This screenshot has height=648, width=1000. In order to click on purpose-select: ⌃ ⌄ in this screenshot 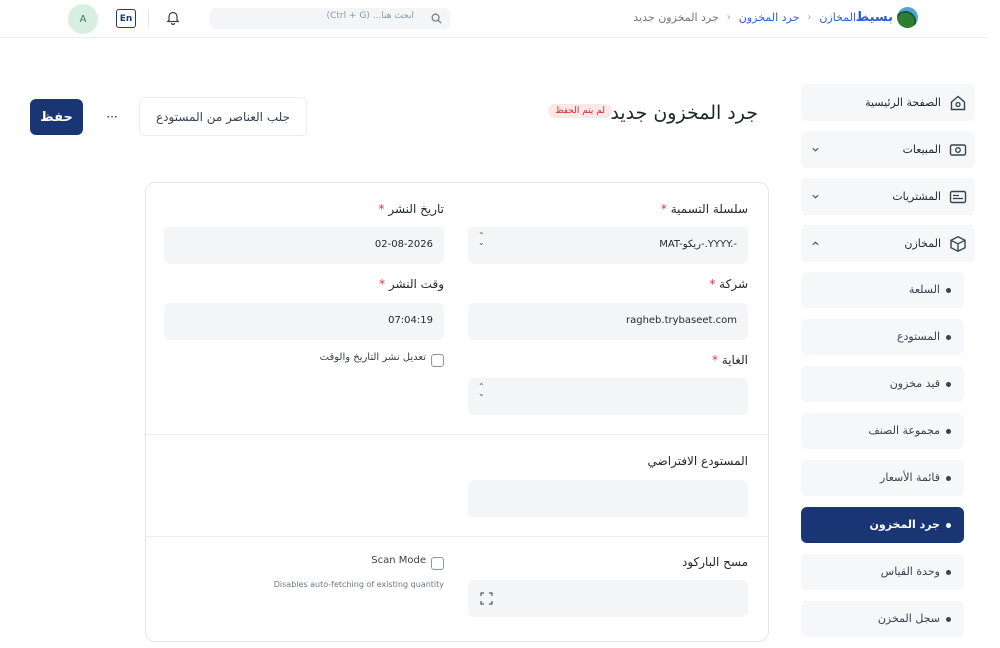, I will do `click(608, 396)`.